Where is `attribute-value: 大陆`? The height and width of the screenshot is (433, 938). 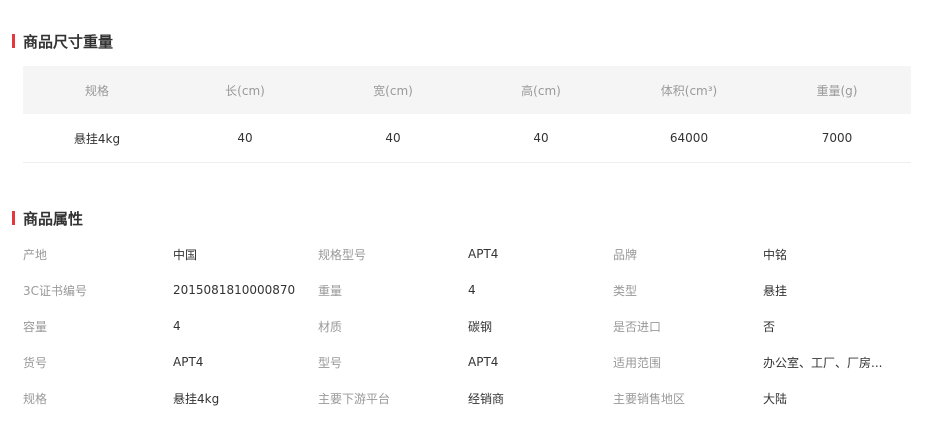
attribute-value: 大陆 is located at coordinates (775, 398).